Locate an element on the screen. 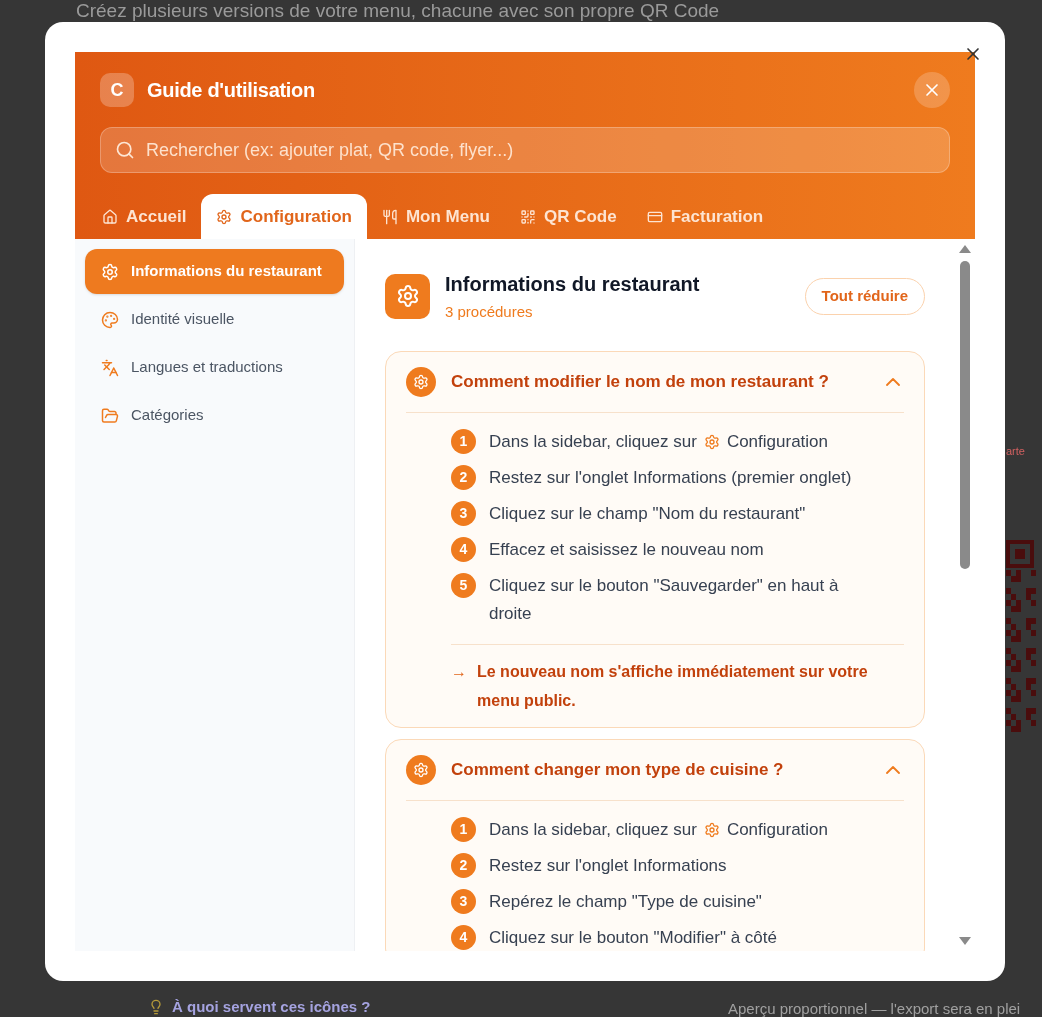 The width and height of the screenshot is (1042, 1017). tab: Facturation is located at coordinates (705, 216).